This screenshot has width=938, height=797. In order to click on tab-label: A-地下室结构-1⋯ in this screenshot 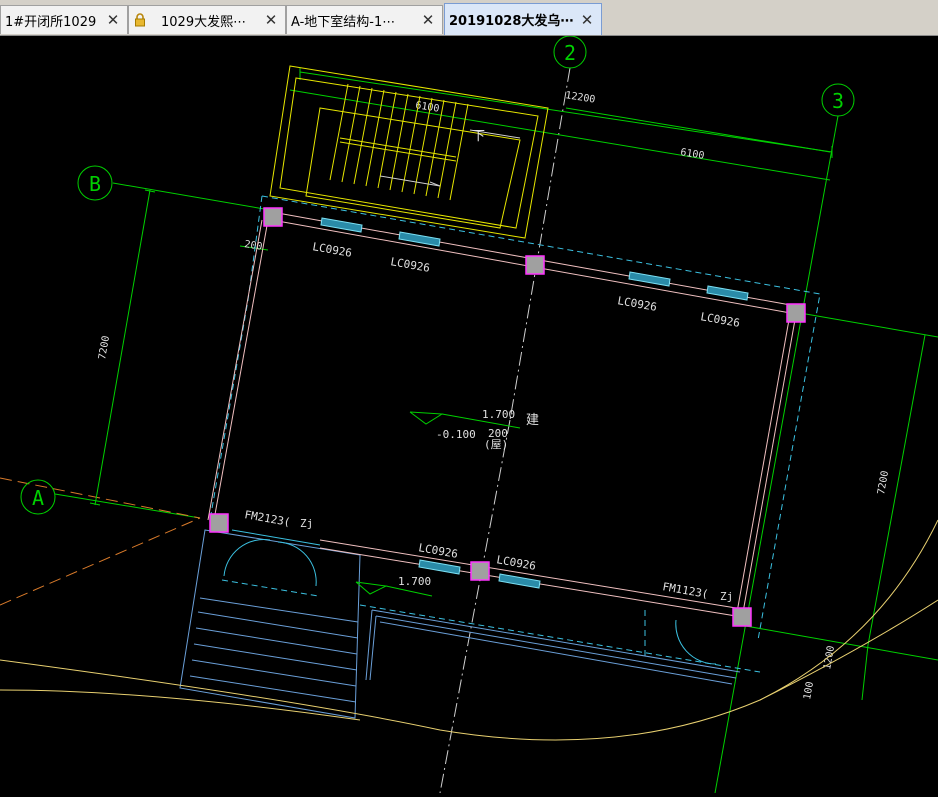, I will do `click(343, 22)`.